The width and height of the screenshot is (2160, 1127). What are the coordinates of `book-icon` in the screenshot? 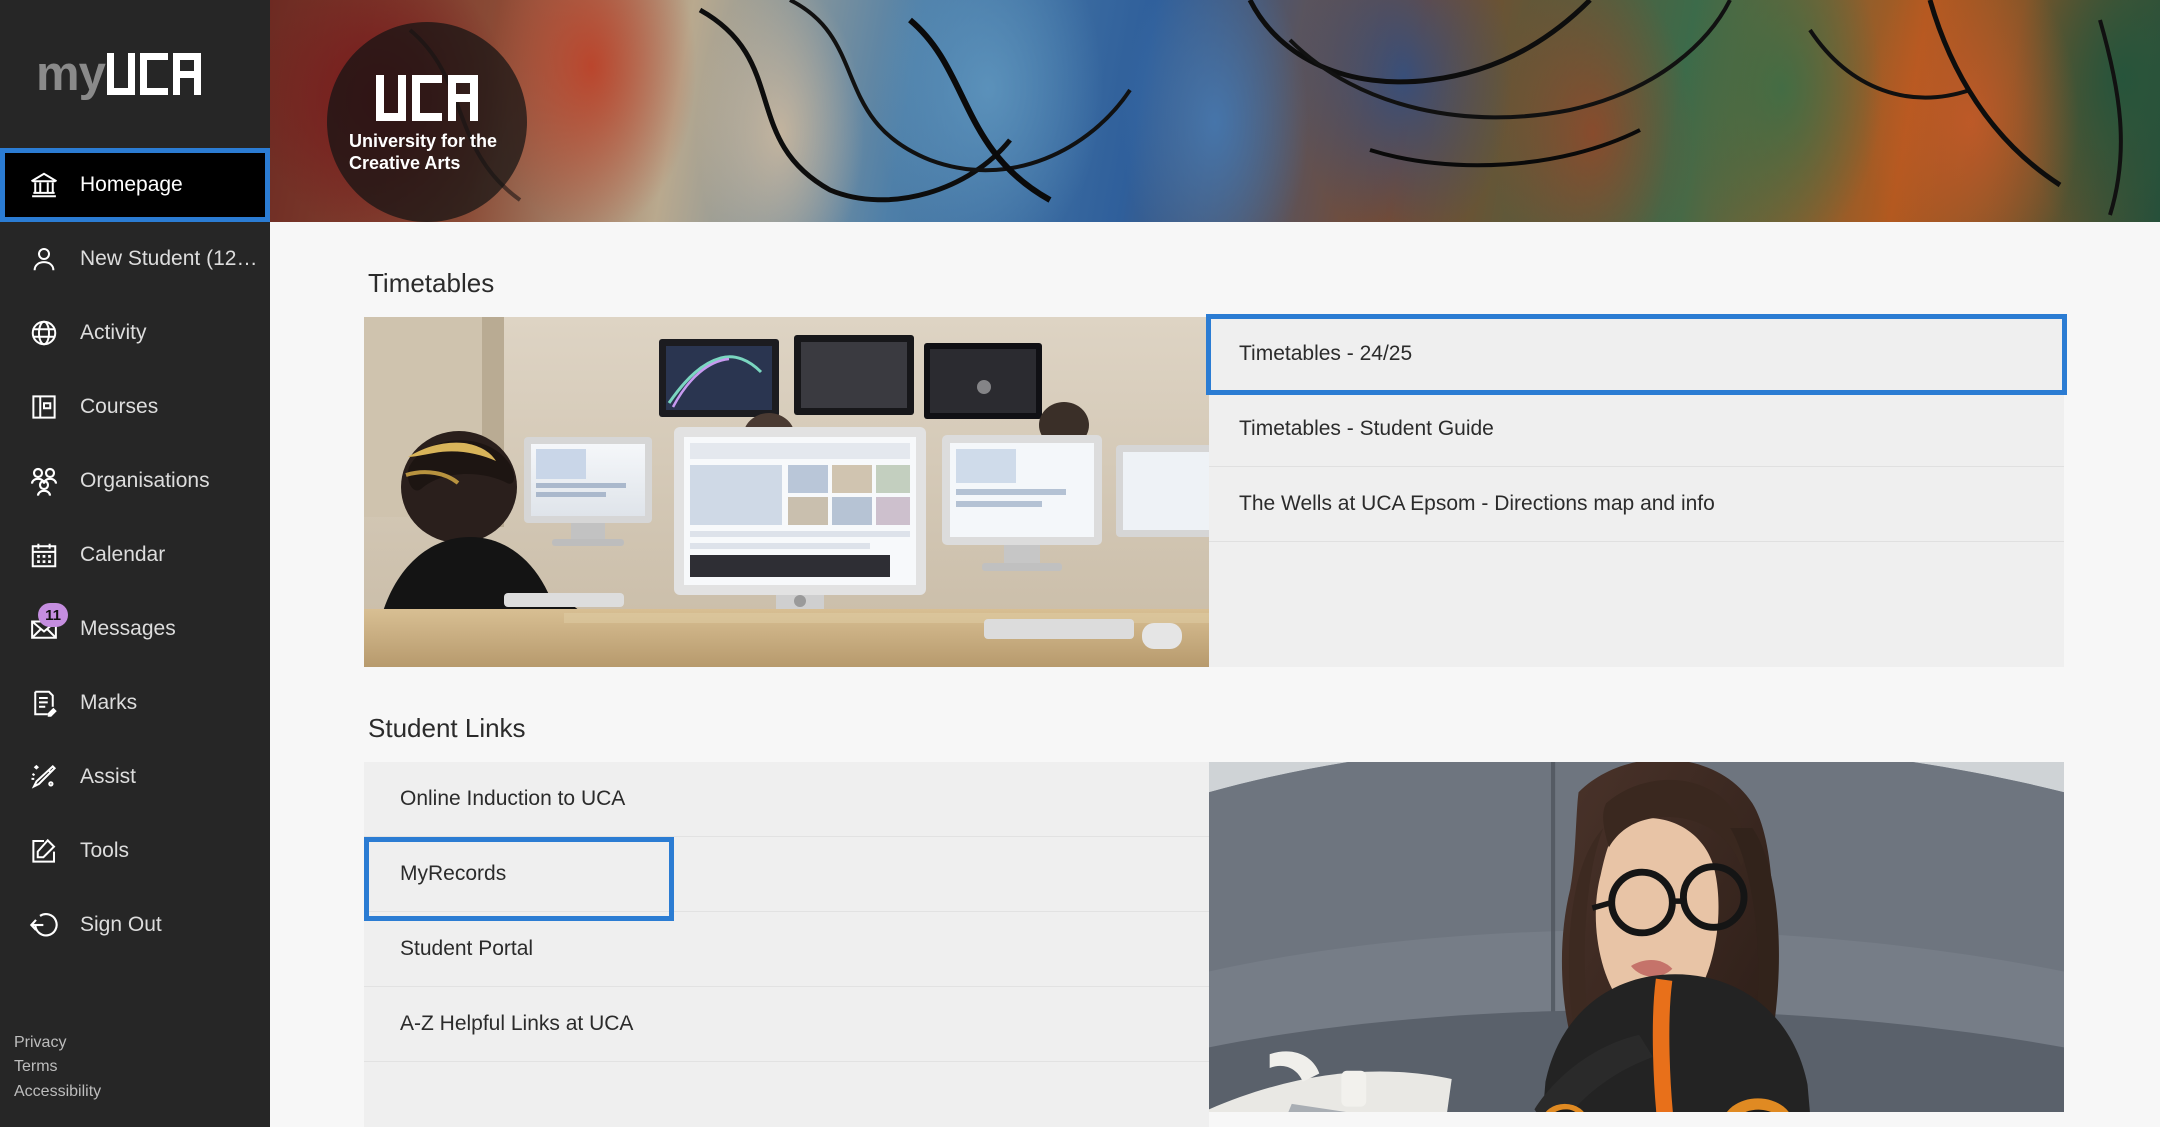 It's located at (44, 407).